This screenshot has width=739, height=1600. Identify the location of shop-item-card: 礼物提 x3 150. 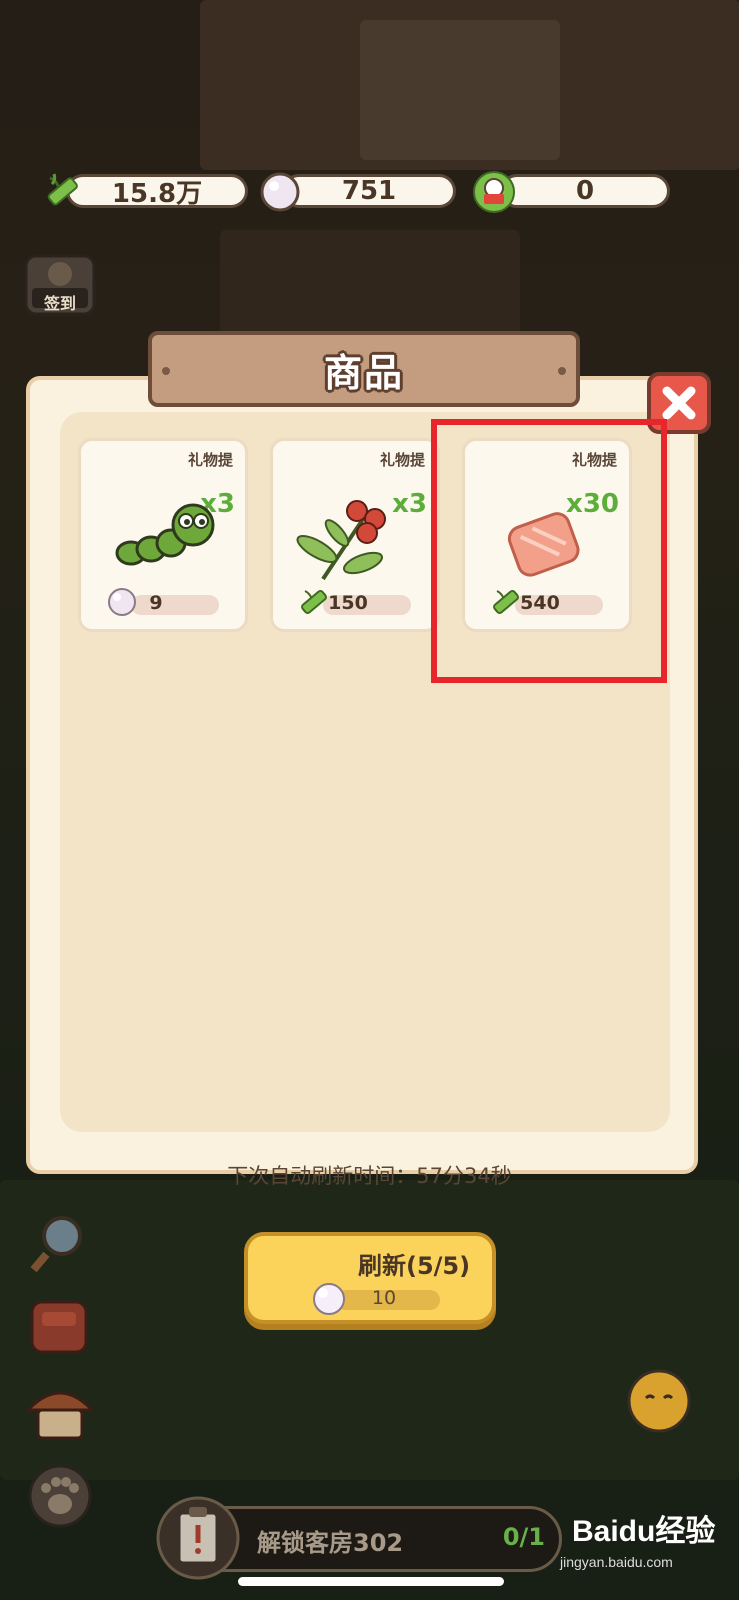
(355, 535).